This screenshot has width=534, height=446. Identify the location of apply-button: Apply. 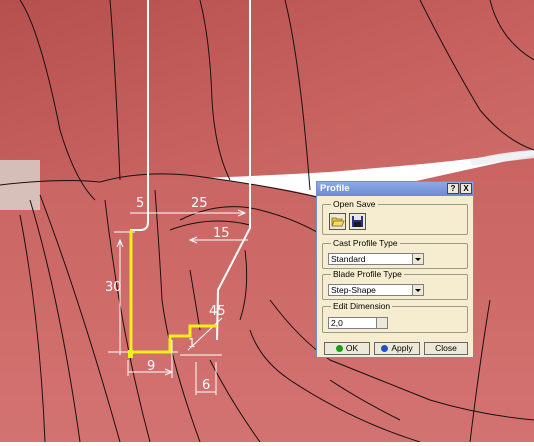
(397, 348).